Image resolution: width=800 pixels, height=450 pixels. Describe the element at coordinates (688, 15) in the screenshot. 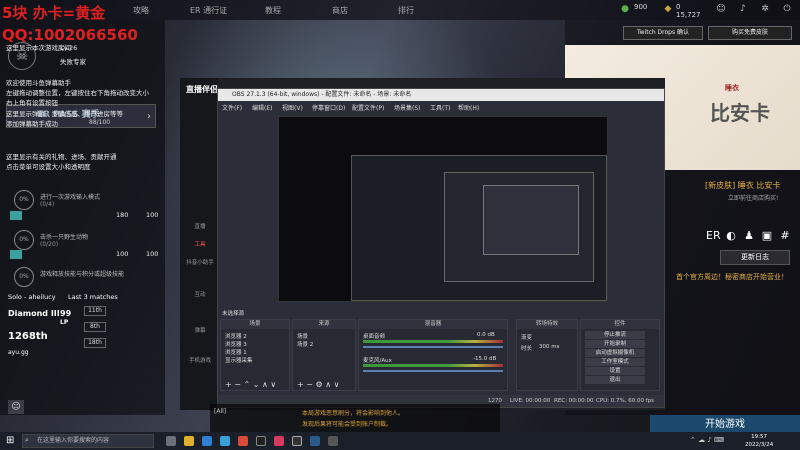

I see `currency3-count: 15,727` at that location.